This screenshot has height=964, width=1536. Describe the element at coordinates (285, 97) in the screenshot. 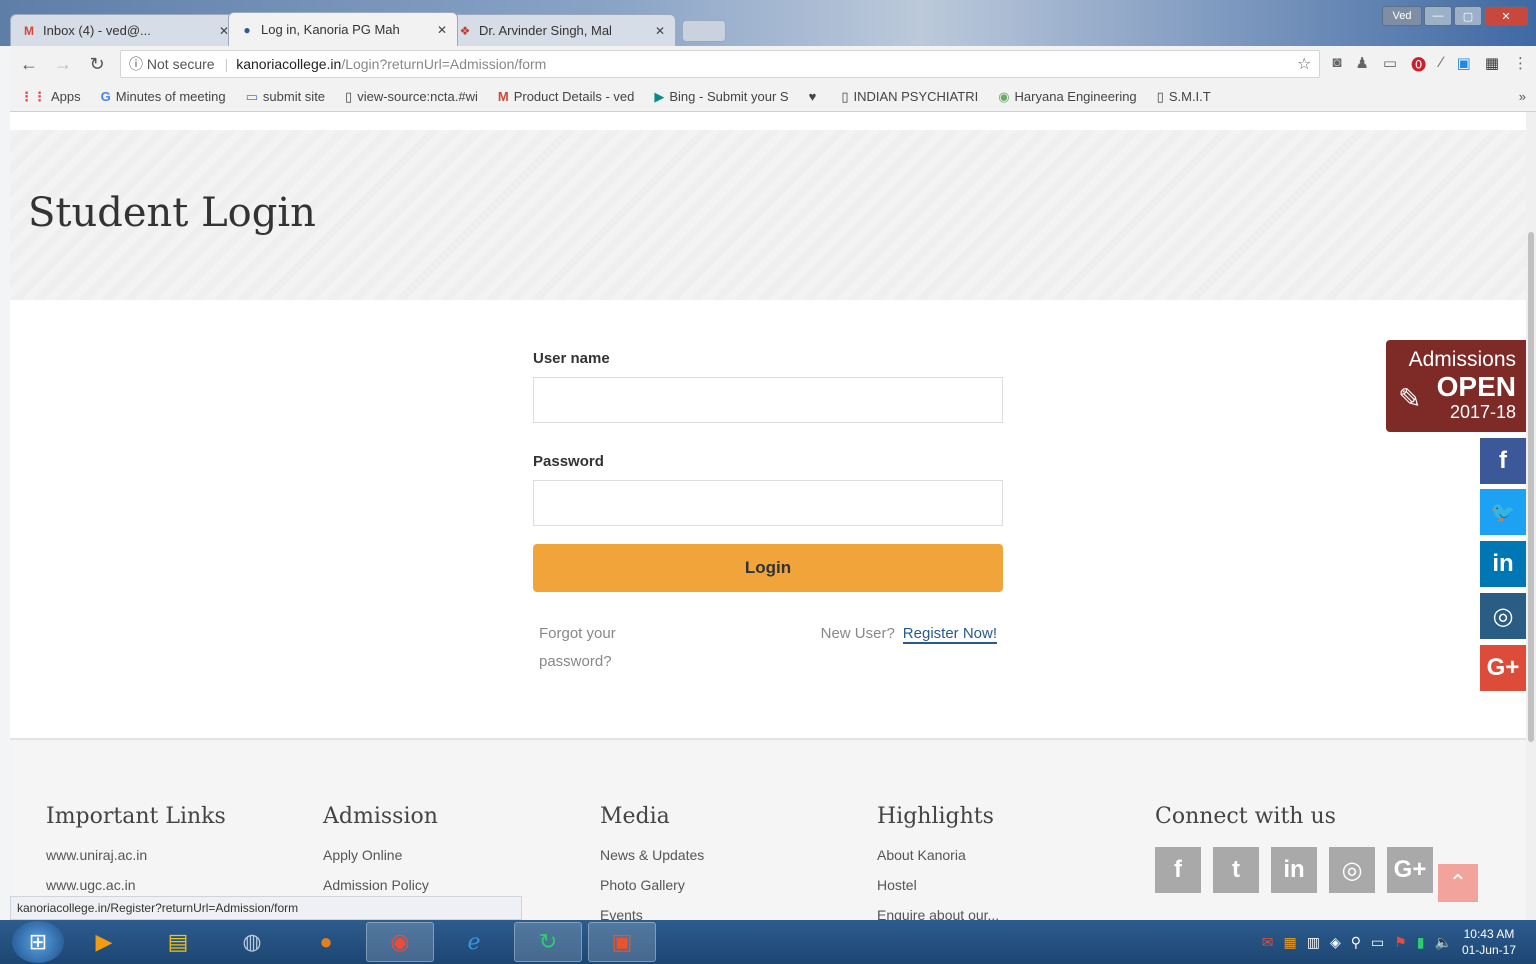

I see `bookmark-submit-site: ▭ submit site` at that location.